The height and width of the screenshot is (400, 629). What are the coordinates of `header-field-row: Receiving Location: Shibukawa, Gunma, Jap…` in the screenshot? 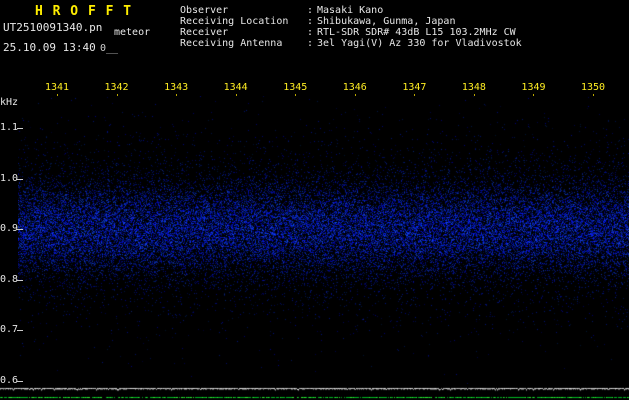 It's located at (351, 21).